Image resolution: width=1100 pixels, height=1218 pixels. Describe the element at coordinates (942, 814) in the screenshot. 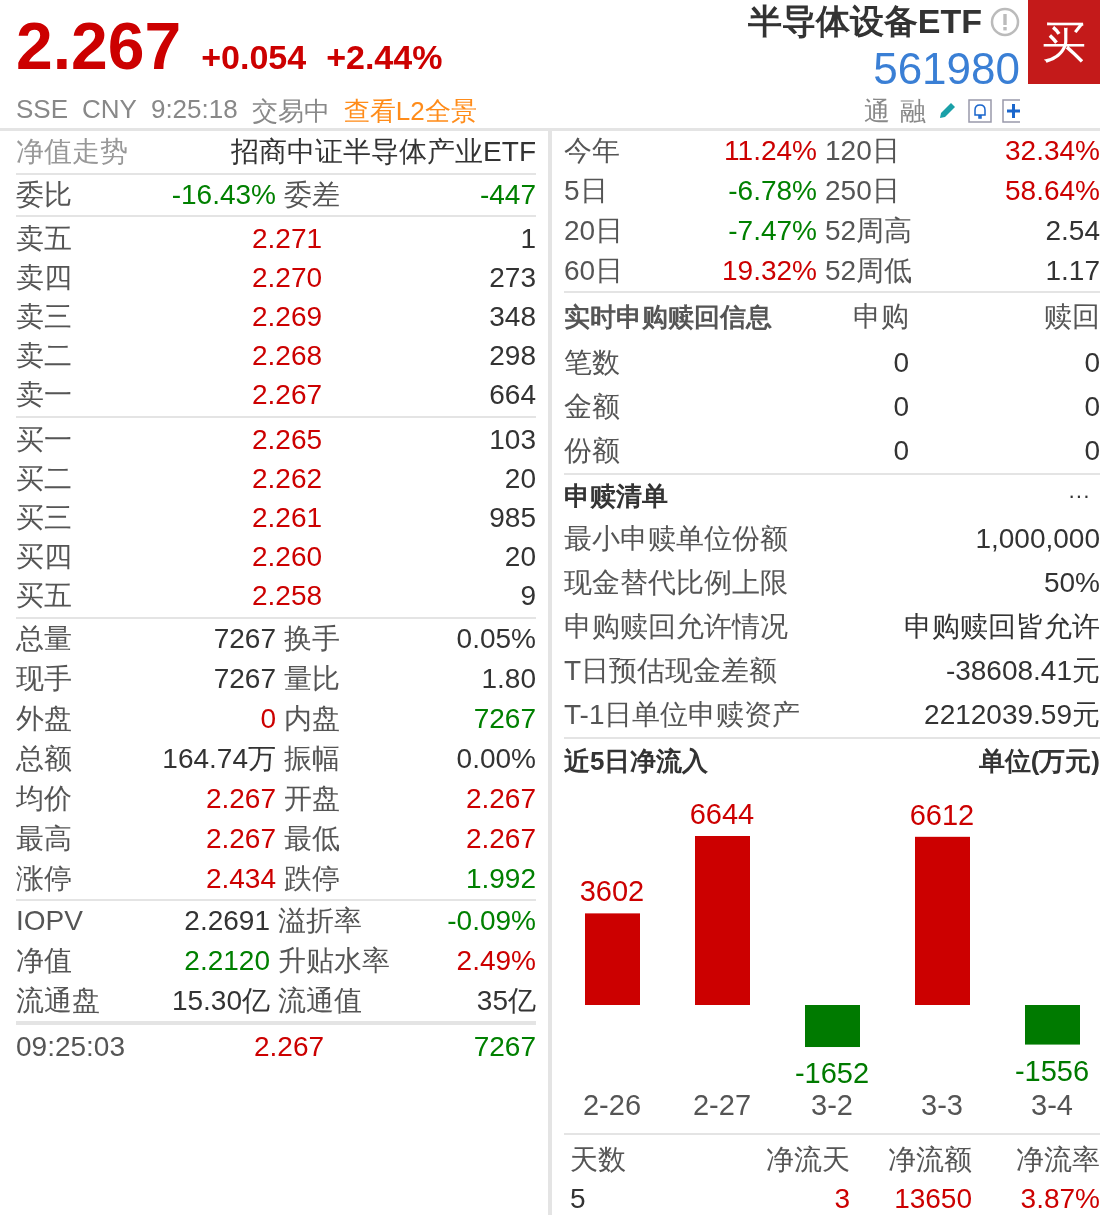

I see `bar-value: 6612` at that location.